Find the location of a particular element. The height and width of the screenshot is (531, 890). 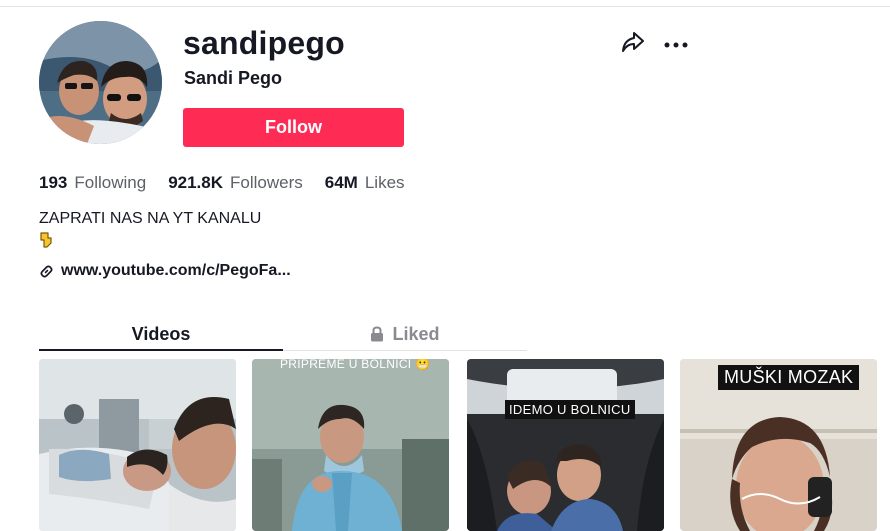

tab-label: Liked is located at coordinates (416, 333).